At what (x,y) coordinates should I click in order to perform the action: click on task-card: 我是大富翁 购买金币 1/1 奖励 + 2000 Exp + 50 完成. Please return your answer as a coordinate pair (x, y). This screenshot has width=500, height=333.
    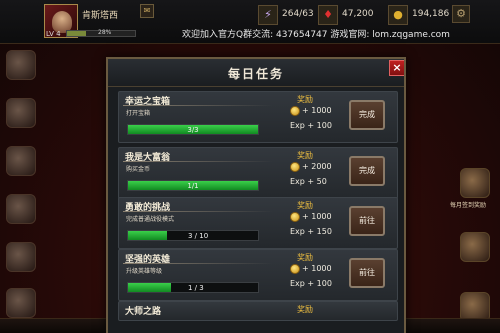
    Looking at the image, I should click on (258, 173).